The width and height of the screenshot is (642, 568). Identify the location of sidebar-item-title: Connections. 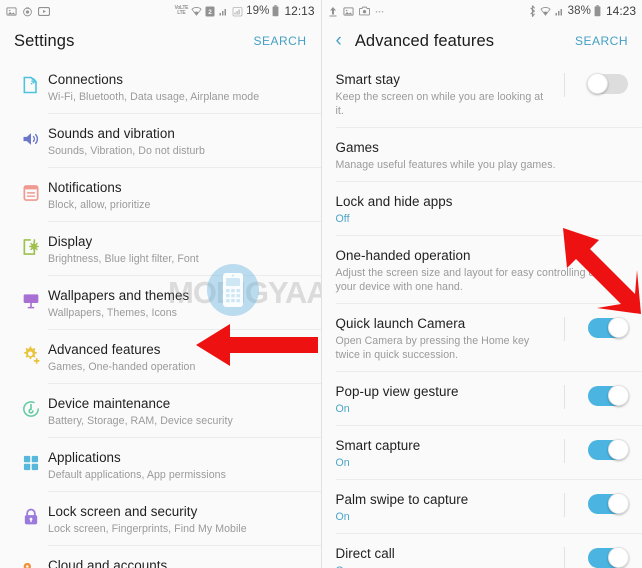
(85, 79).